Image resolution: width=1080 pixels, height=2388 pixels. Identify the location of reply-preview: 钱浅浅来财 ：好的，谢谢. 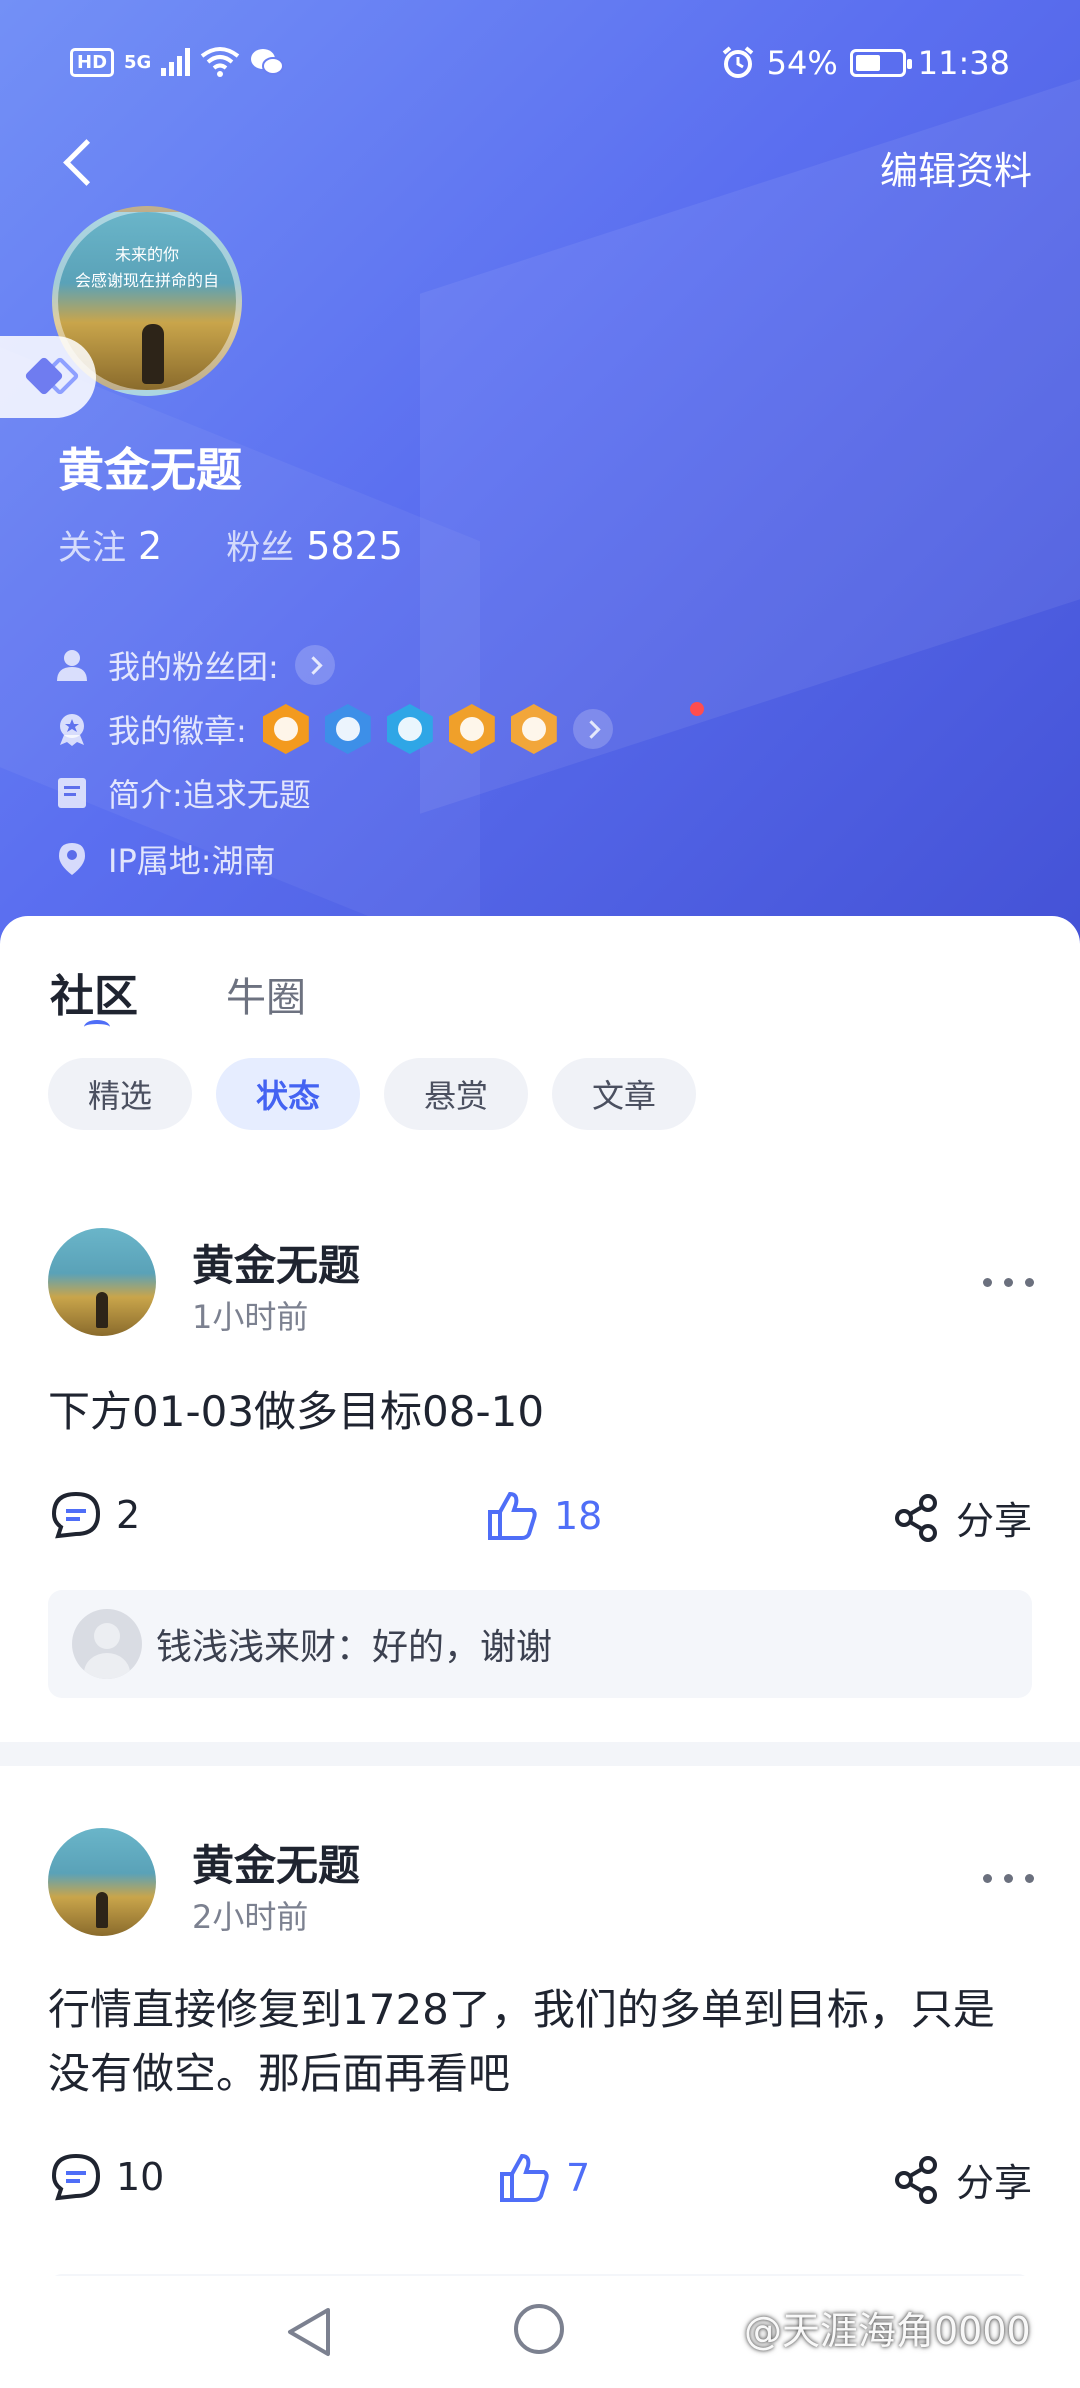
(540, 1644).